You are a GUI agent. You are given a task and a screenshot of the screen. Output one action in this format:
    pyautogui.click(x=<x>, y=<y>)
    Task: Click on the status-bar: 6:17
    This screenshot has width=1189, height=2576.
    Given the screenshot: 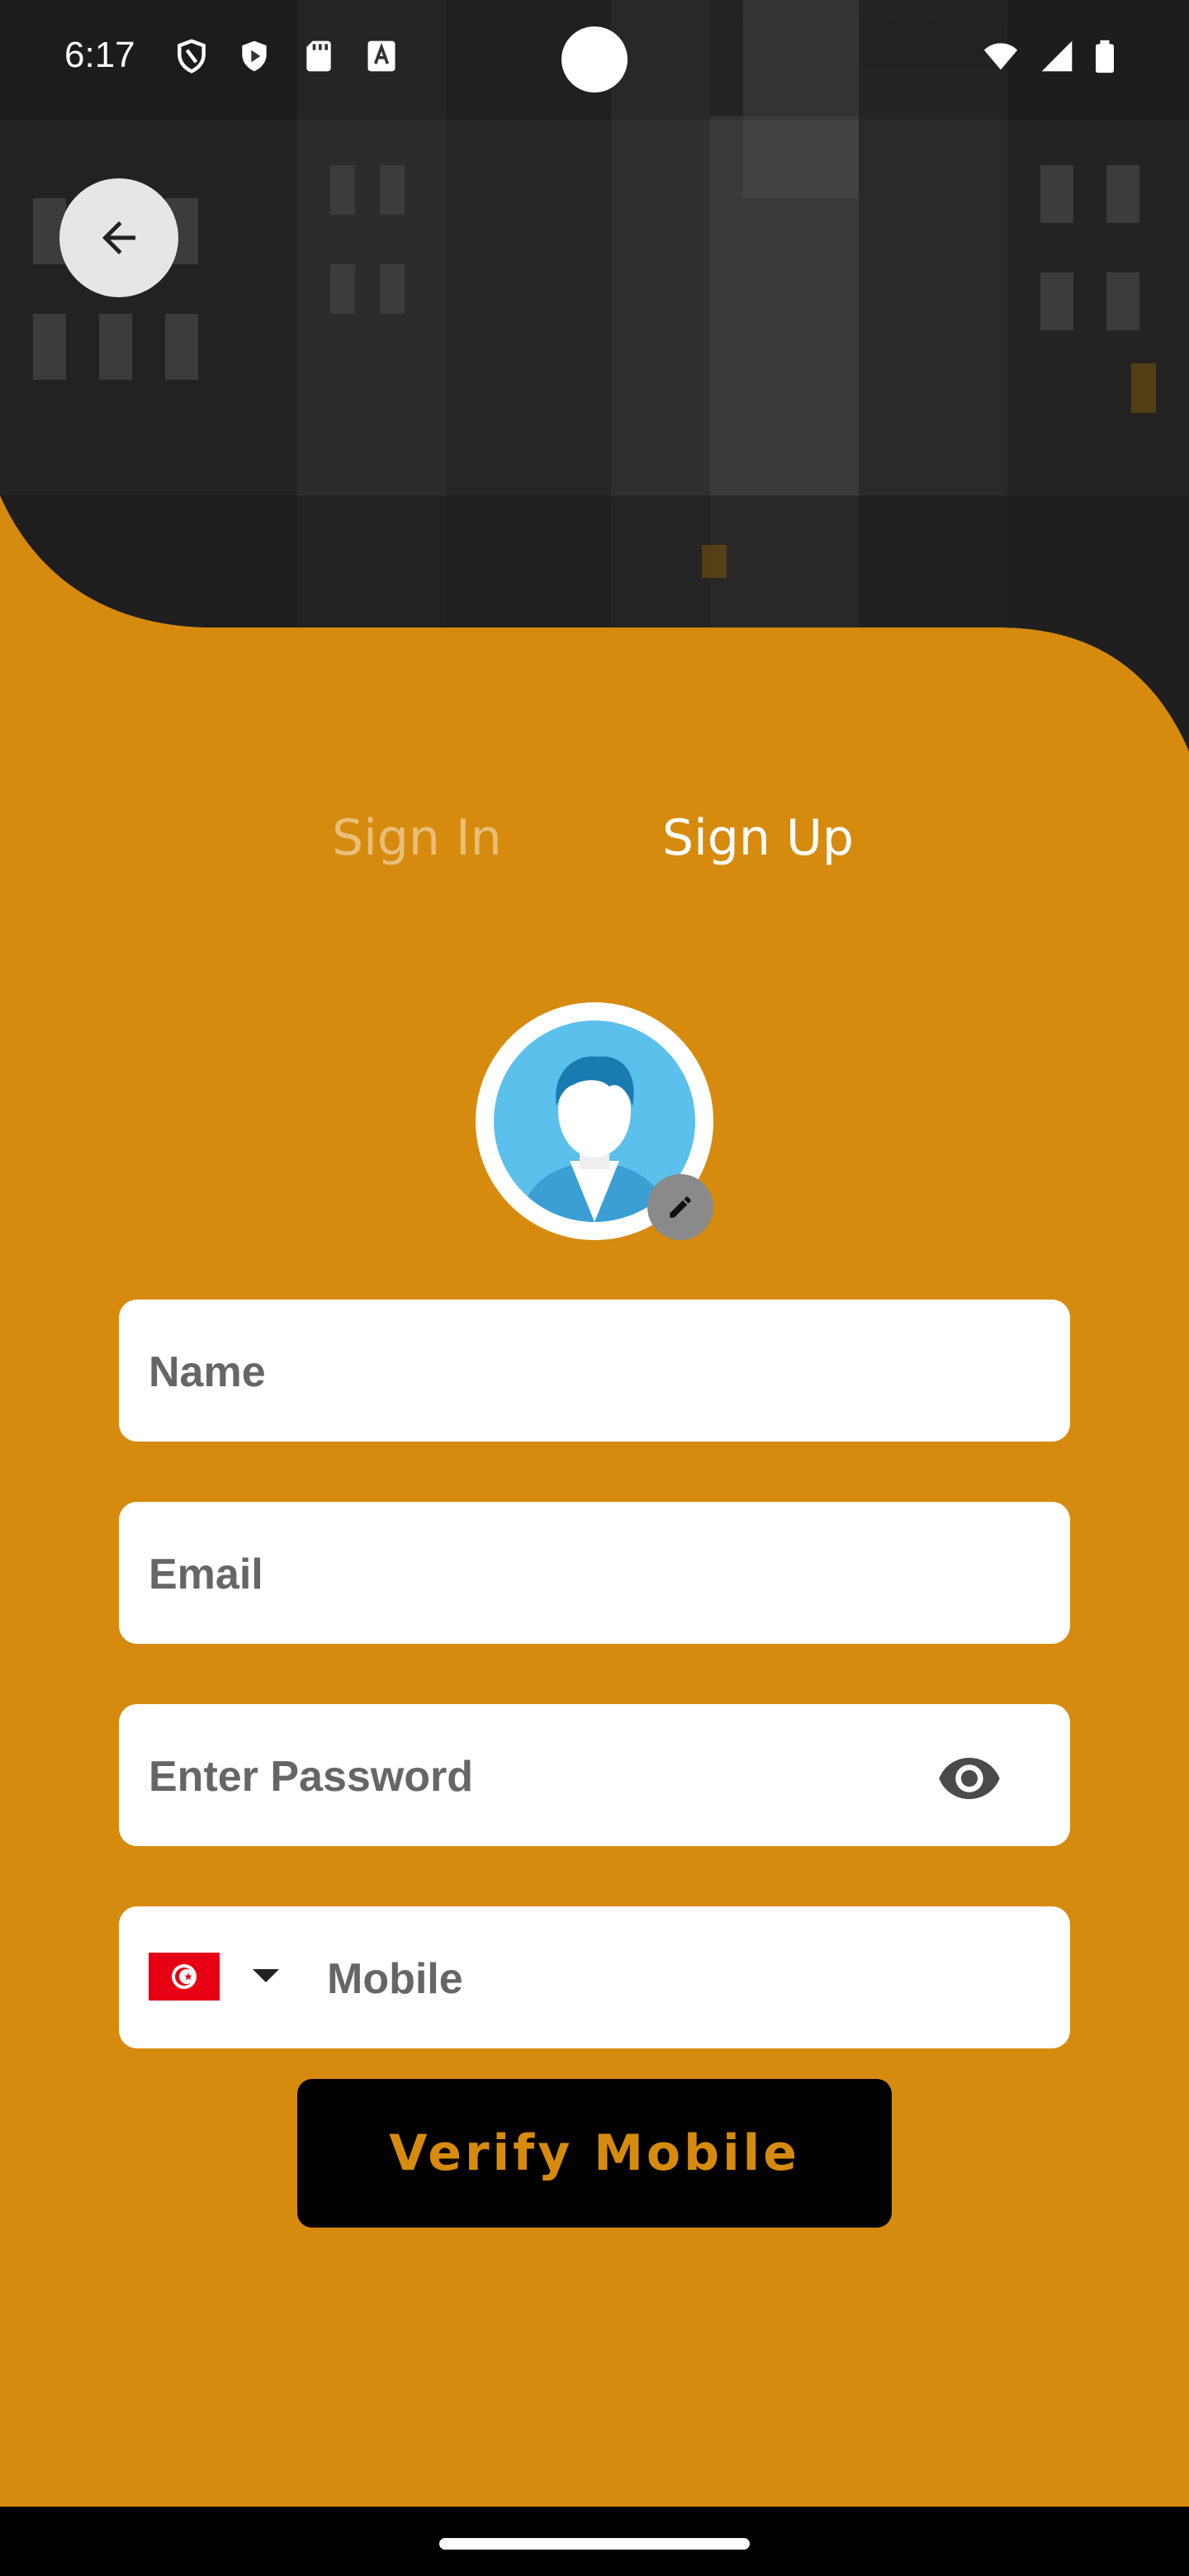 What is the action you would take?
    pyautogui.click(x=594, y=60)
    